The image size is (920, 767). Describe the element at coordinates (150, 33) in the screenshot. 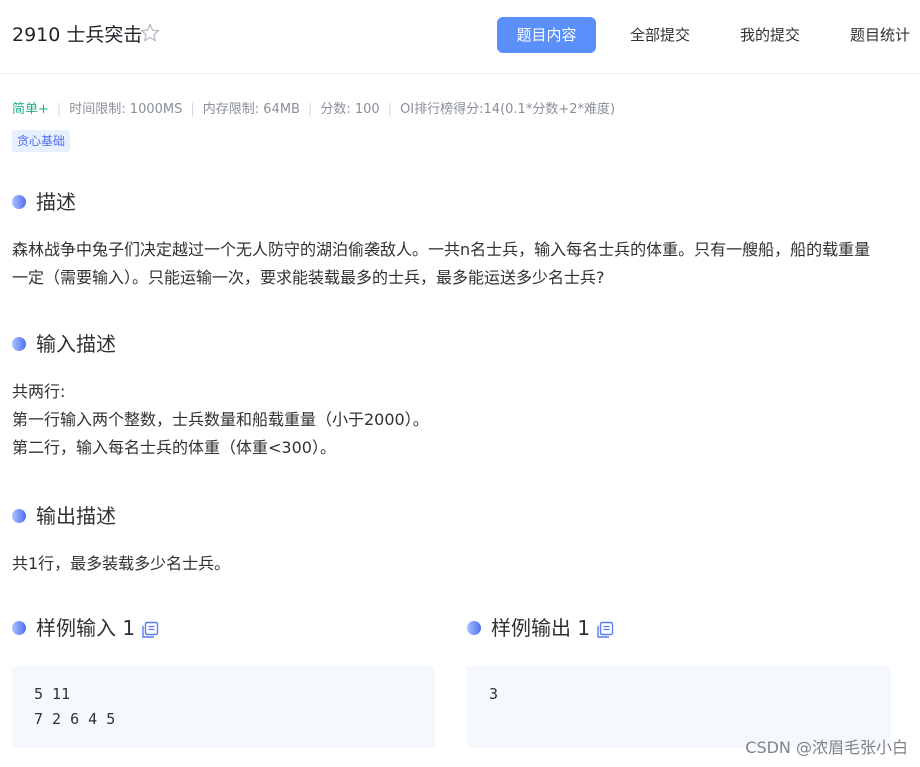

I see `star-icon` at that location.